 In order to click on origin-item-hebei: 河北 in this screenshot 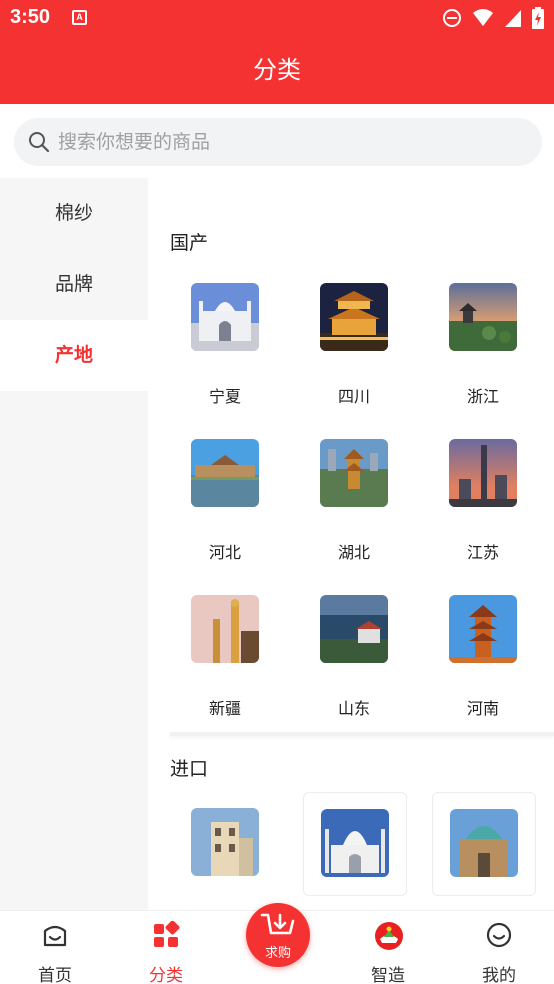, I will do `click(234, 517)`.